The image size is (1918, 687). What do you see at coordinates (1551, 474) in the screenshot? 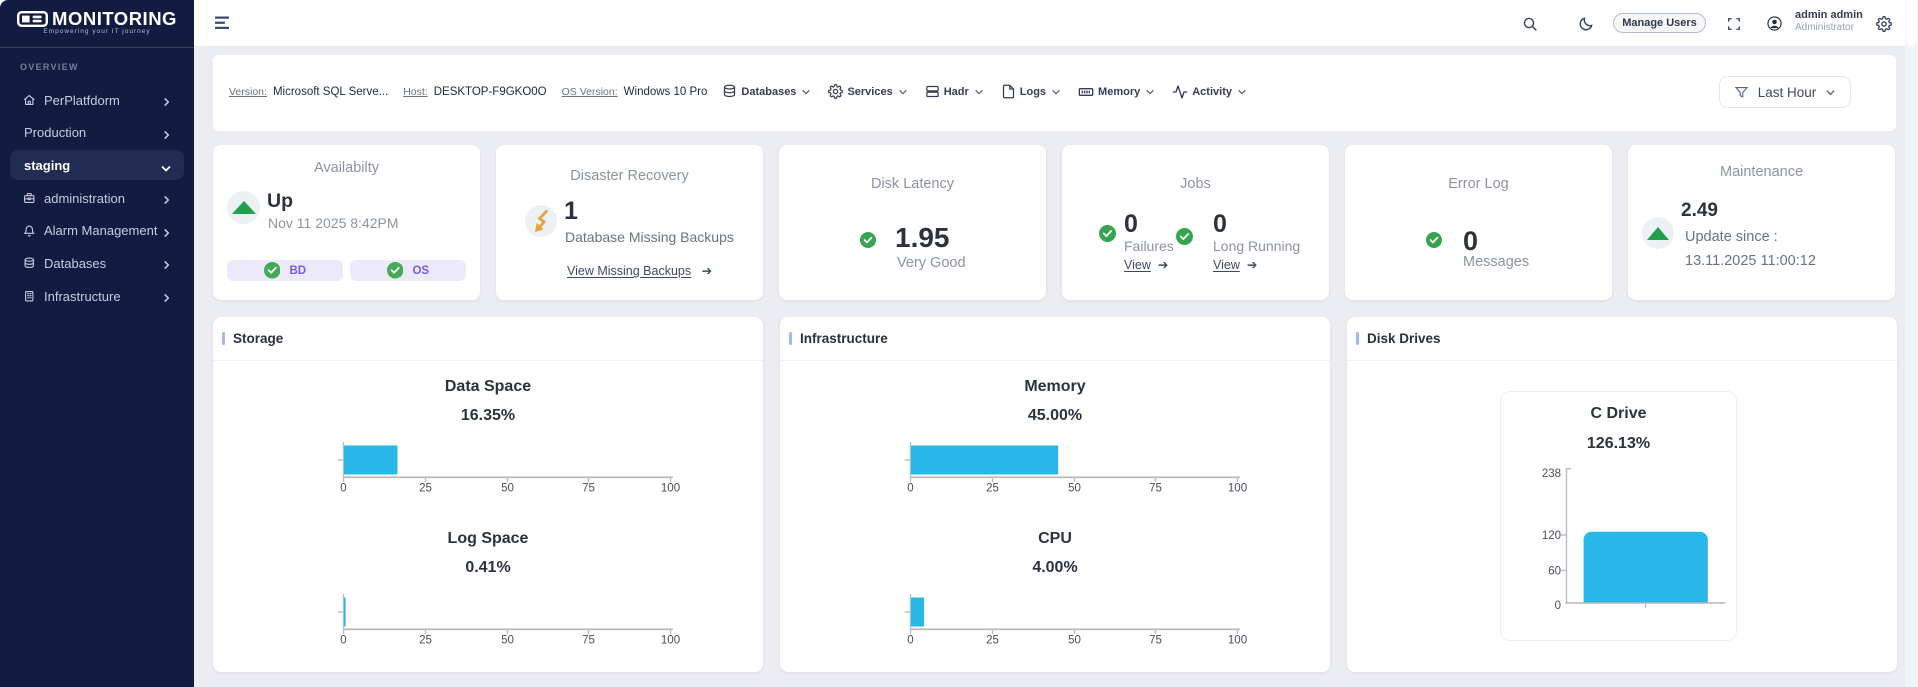
I see `svg-text: 238` at bounding box center [1551, 474].